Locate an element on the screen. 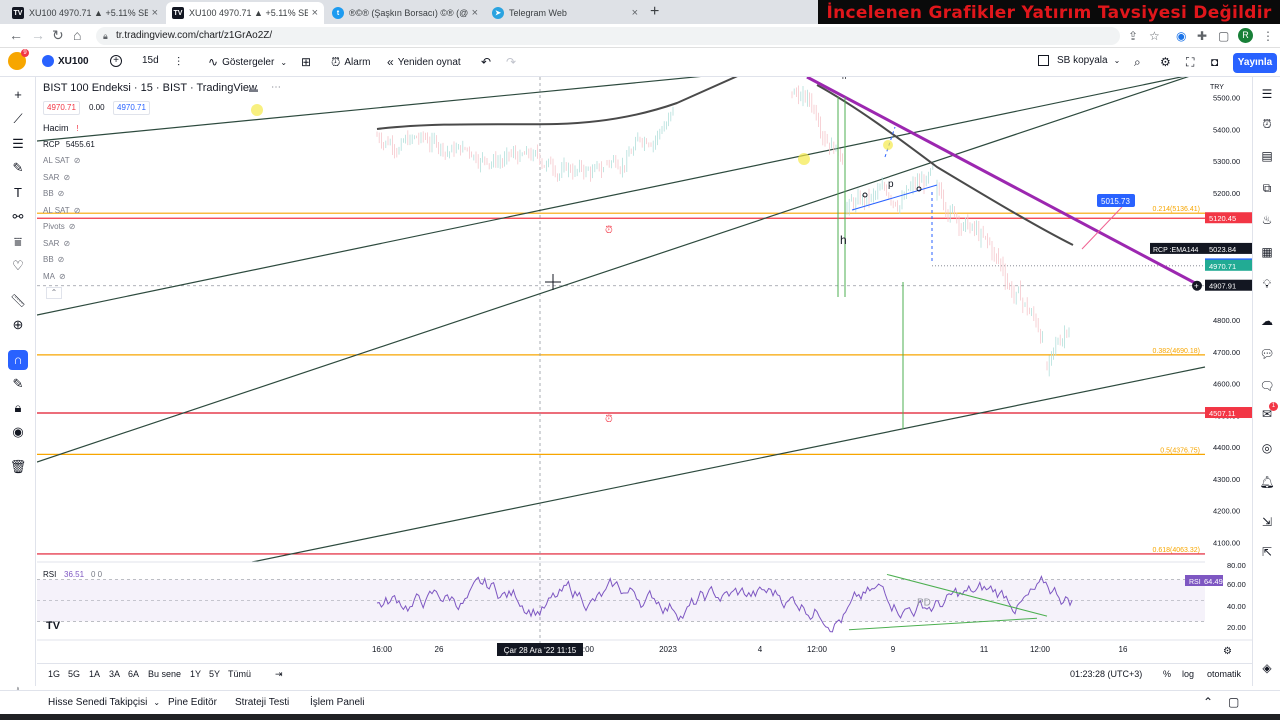 Image resolution: width=1280 pixels, height=720 pixels. browser-tab-2: TV XU100 4970.71 ▲ +5.11% SB kop × is located at coordinates (245, 13).